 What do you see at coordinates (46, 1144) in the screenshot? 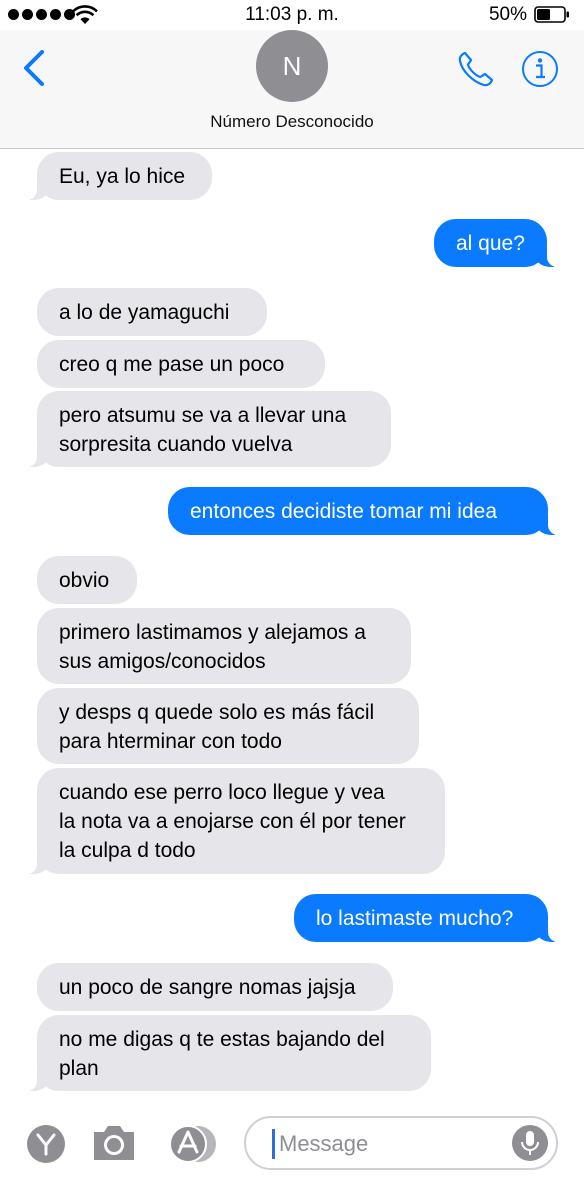
I see `memoji-icon` at bounding box center [46, 1144].